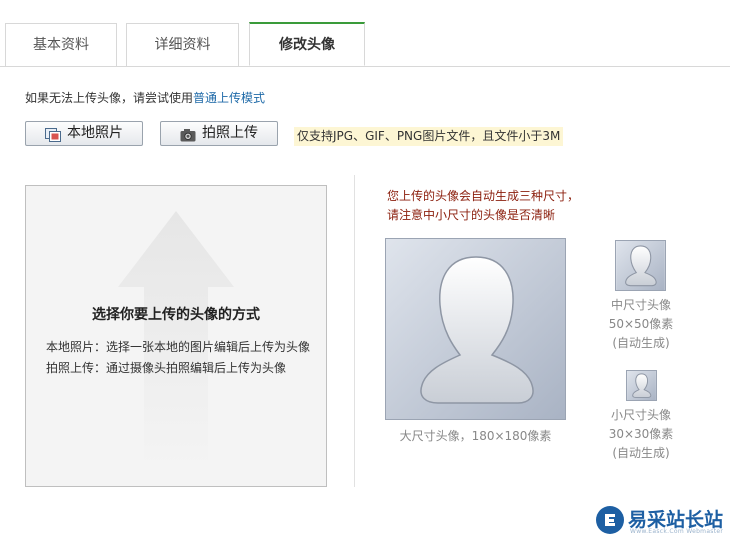  What do you see at coordinates (182, 44) in the screenshot?
I see `tab-detailed-info: 详细资料` at bounding box center [182, 44].